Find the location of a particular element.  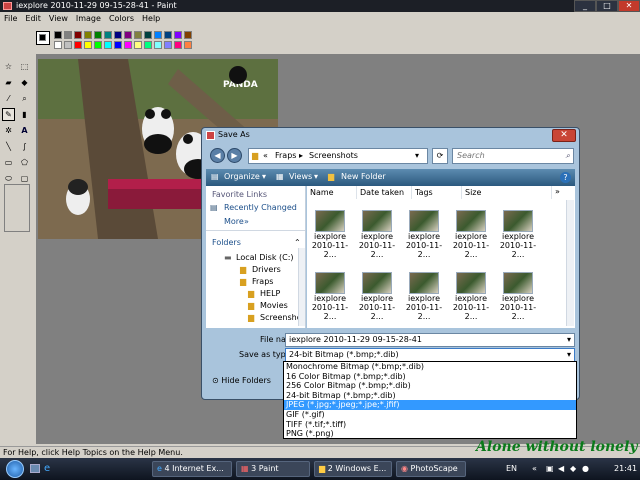

folders-heading: Folders is located at coordinates (226, 242).